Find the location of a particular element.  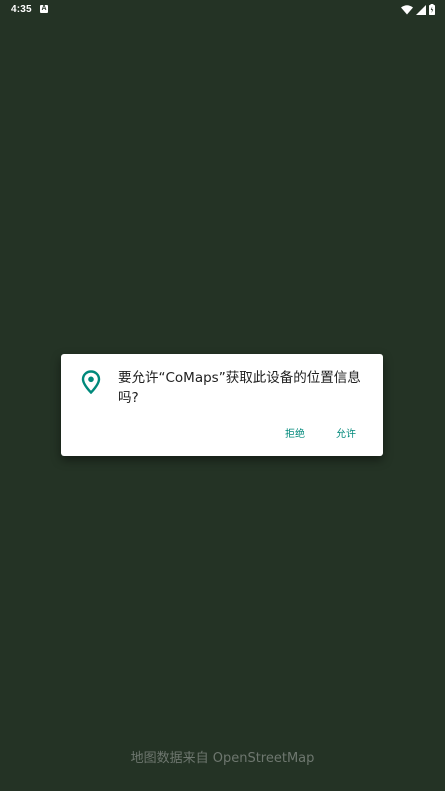

status-bar: 4:35 A is located at coordinates (222, 10).